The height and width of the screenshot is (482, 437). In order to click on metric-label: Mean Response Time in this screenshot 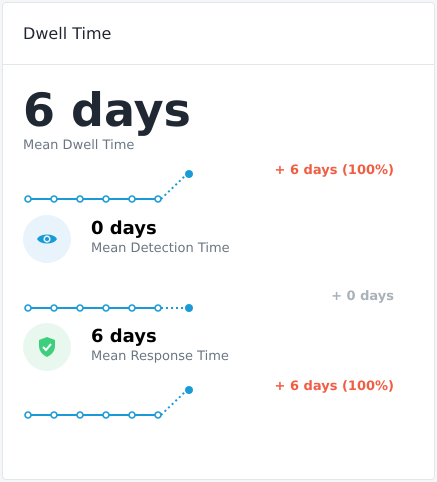, I will do `click(160, 357)`.